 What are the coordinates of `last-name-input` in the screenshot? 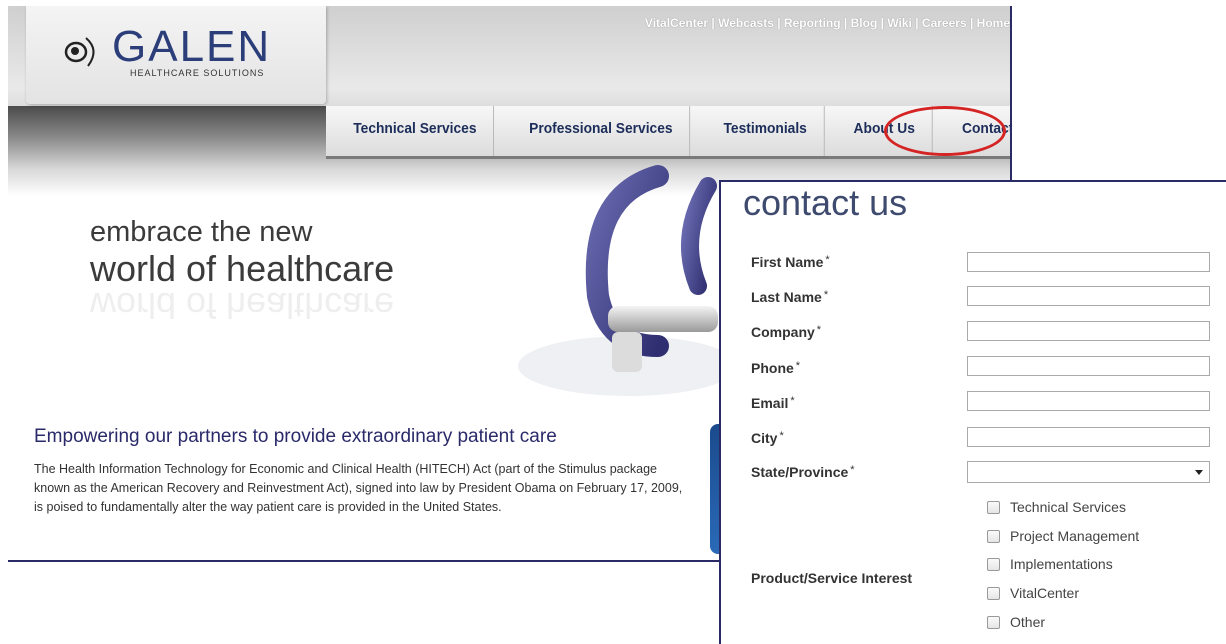 It's located at (1088, 296).